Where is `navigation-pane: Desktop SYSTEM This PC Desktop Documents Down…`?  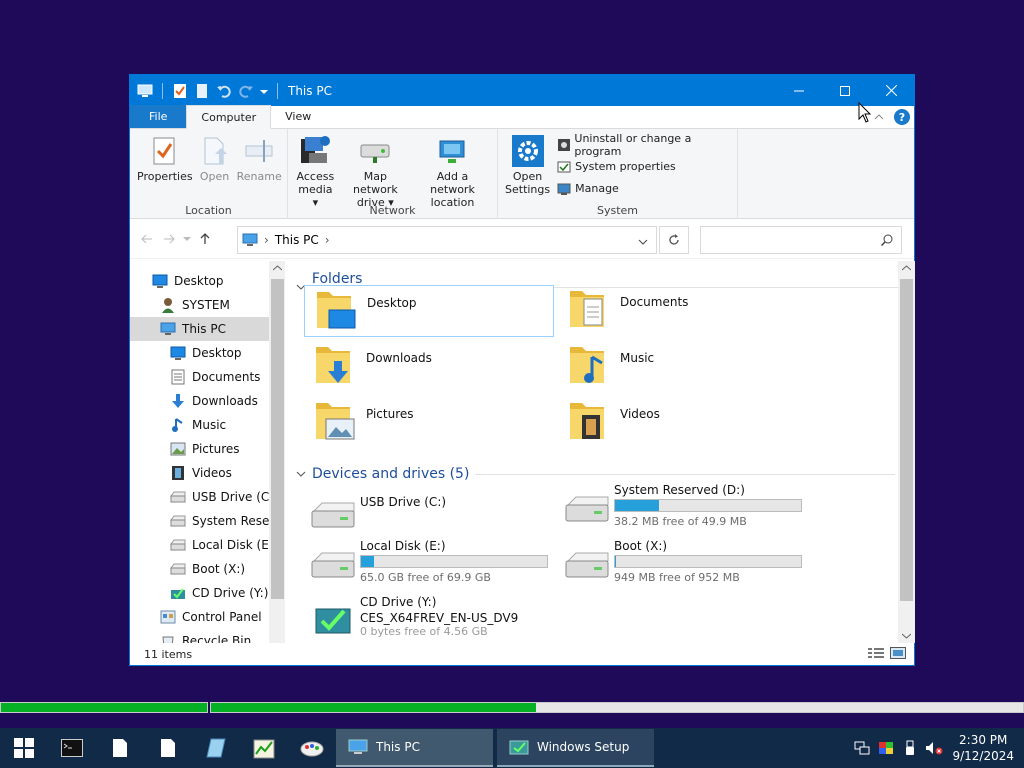 navigation-pane: Desktop SYSTEM This PC Desktop Documents Down… is located at coordinates (207, 452).